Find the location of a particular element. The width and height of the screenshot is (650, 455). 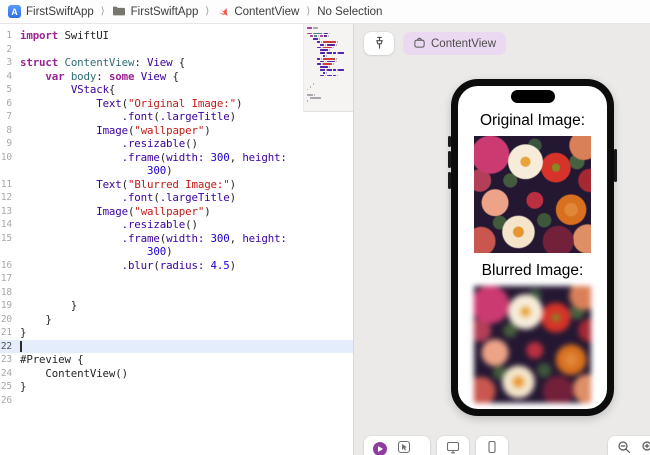

line-number: 8 is located at coordinates (9, 130).